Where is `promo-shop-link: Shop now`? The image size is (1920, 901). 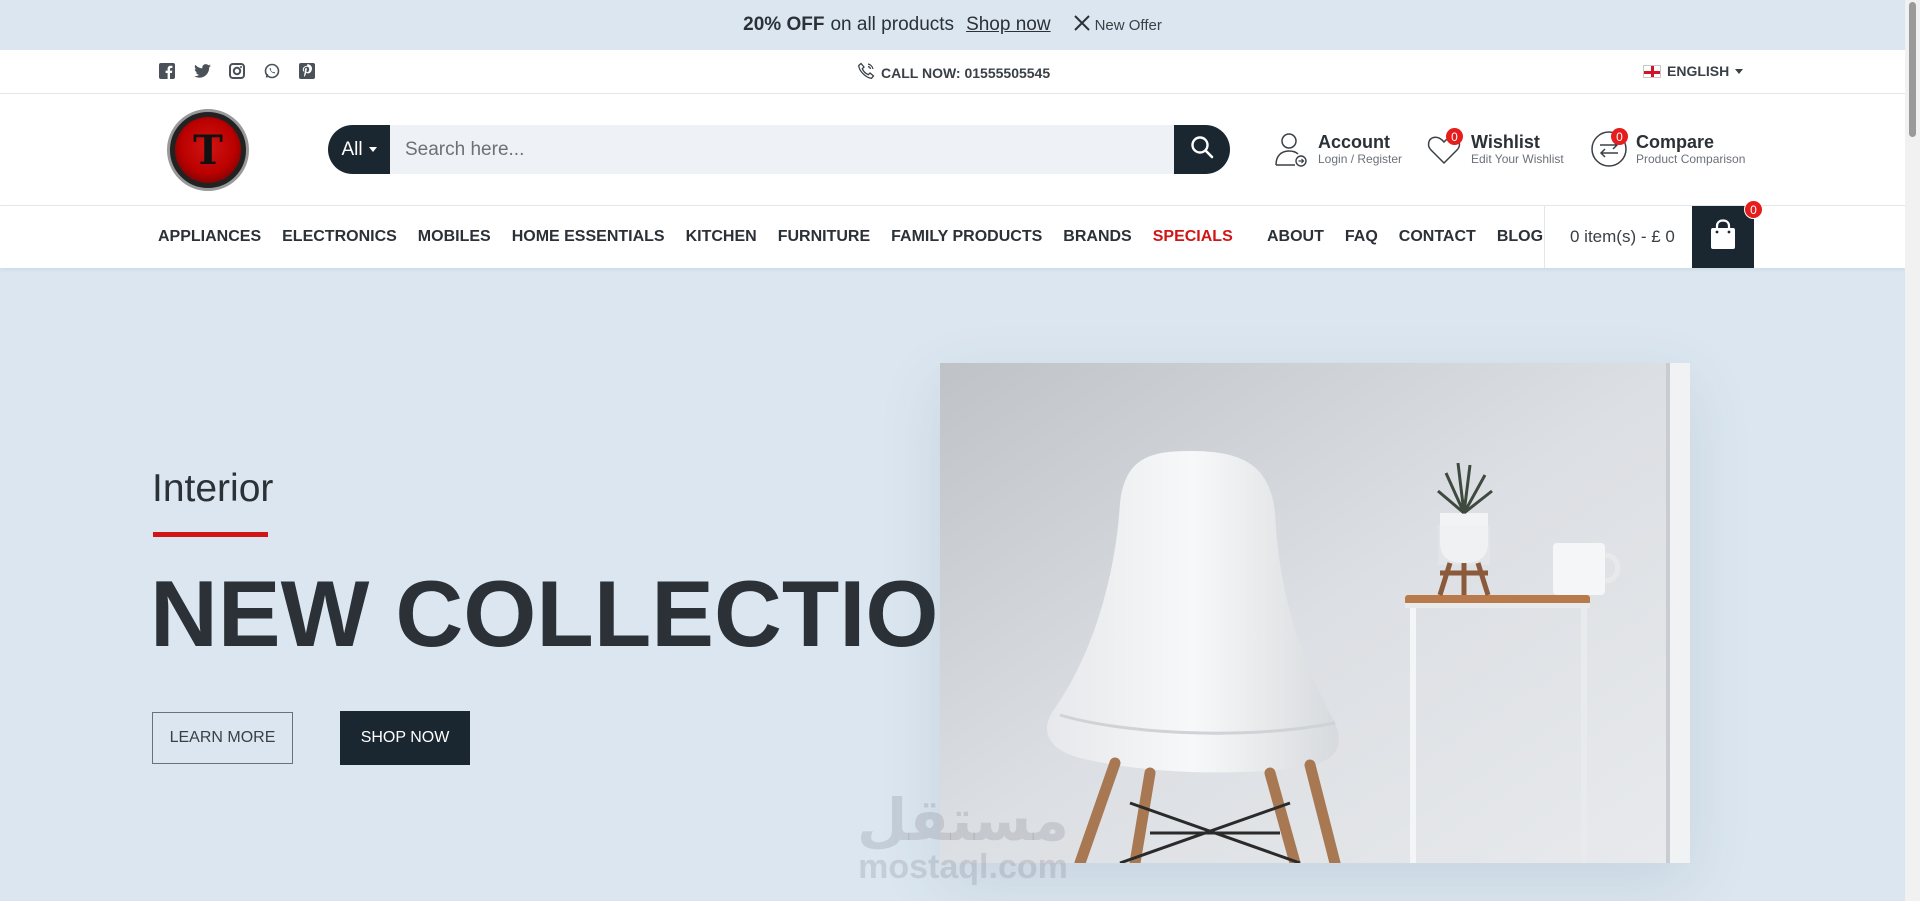 promo-shop-link: Shop now is located at coordinates (1008, 25).